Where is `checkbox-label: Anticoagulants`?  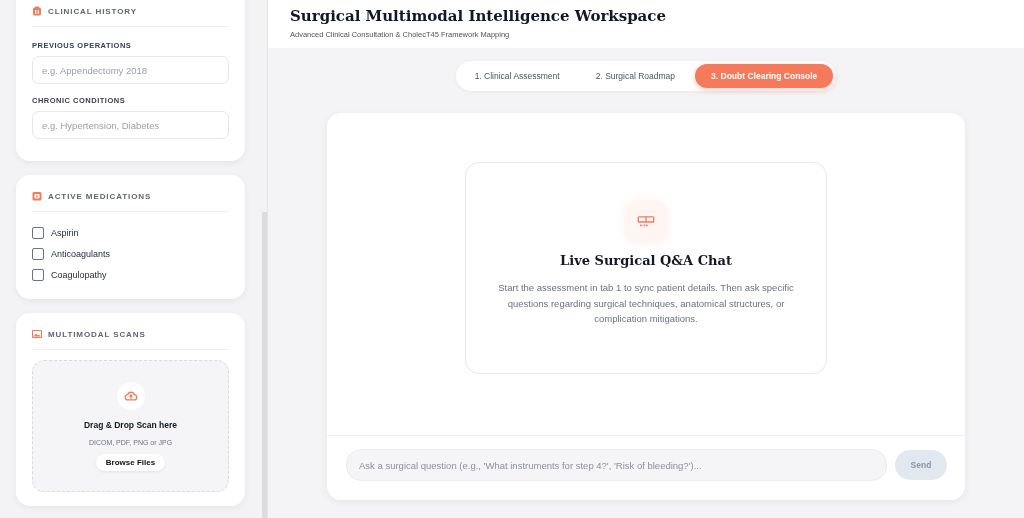
checkbox-label: Anticoagulants is located at coordinates (81, 253).